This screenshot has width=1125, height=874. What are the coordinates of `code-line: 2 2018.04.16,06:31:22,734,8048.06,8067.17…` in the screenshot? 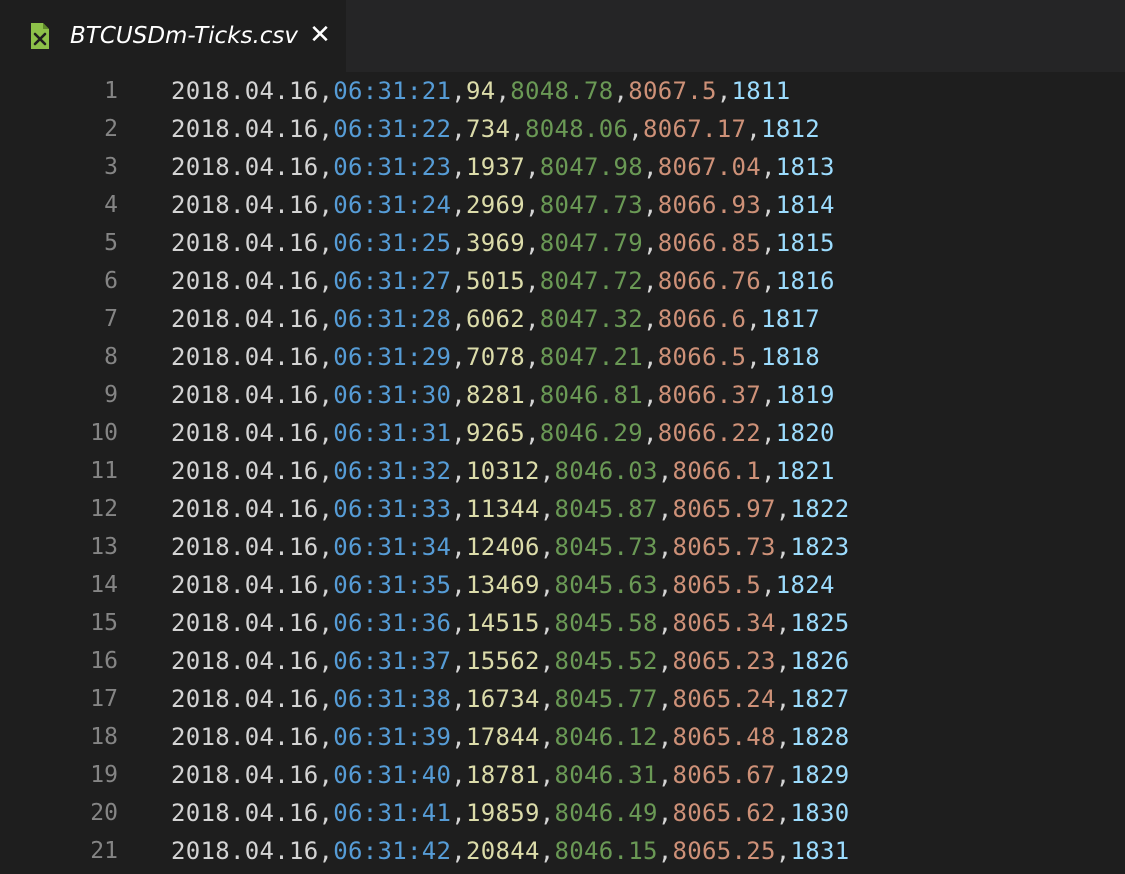 It's located at (562, 129).